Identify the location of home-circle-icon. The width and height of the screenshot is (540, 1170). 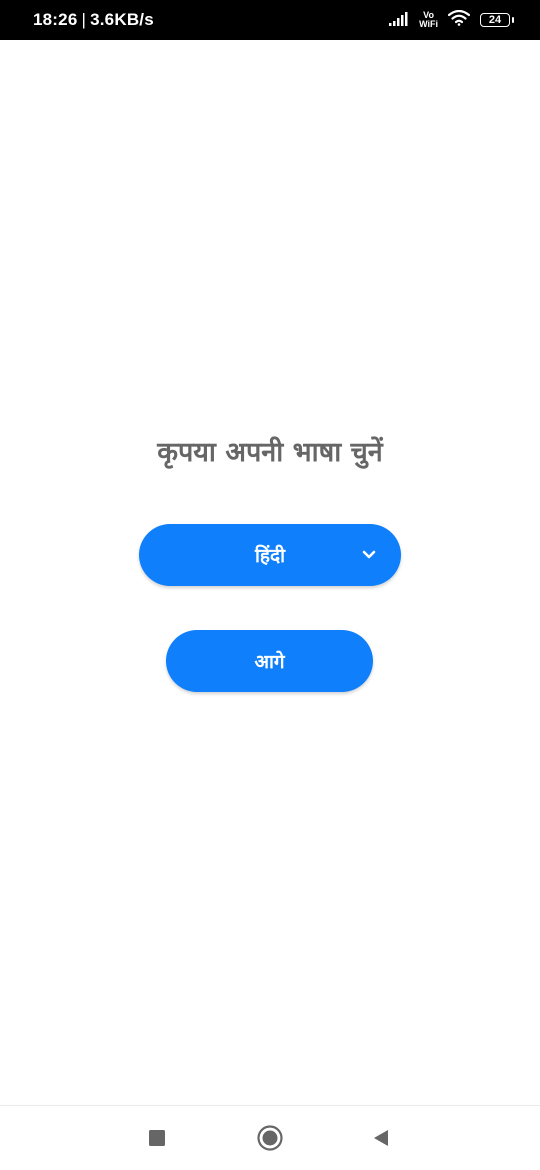
(270, 1138).